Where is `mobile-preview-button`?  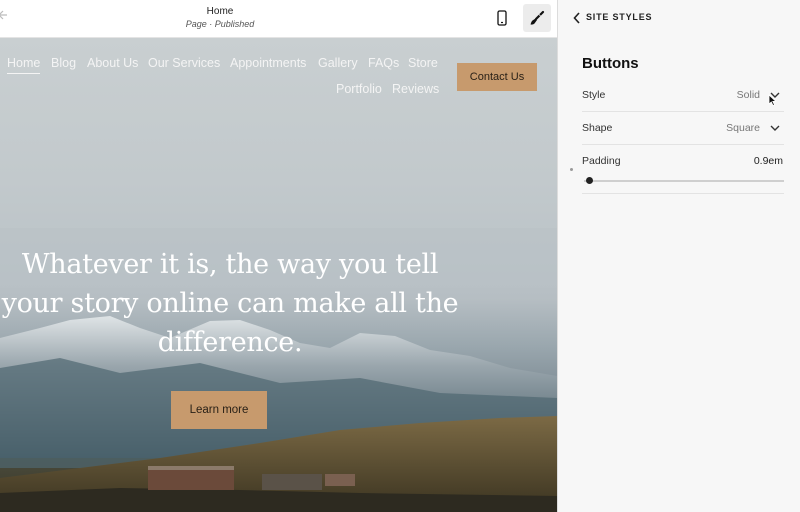 mobile-preview-button is located at coordinates (502, 18).